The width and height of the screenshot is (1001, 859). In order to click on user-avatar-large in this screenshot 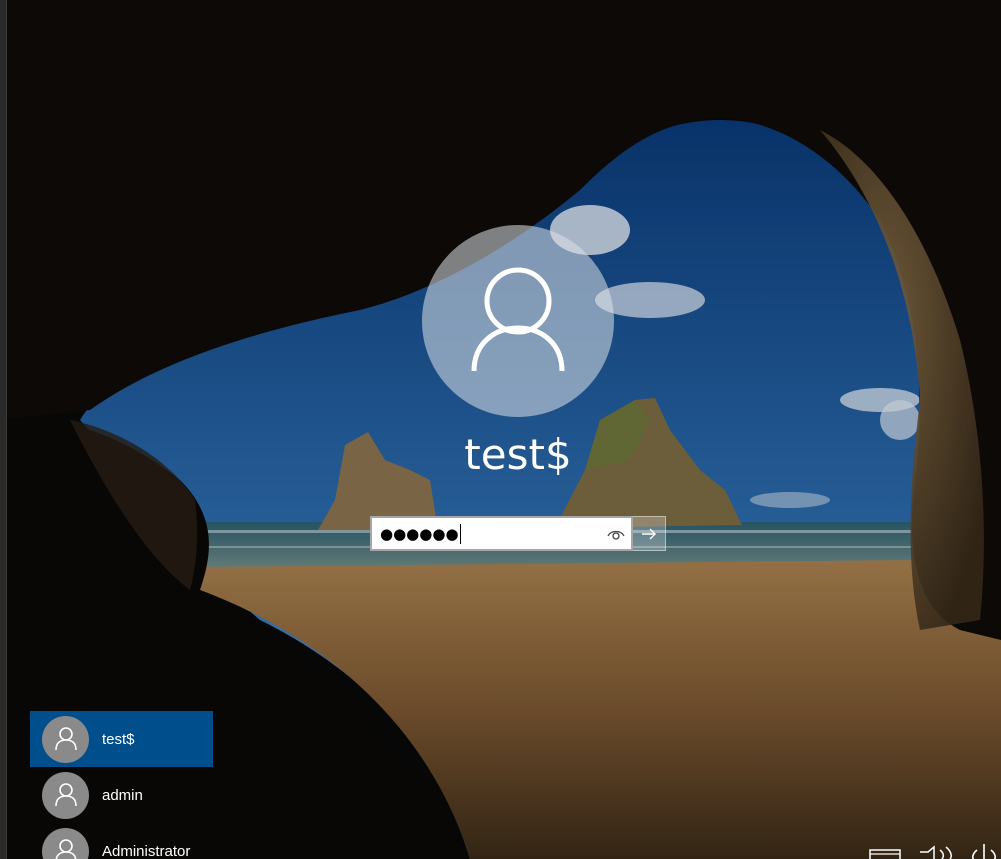, I will do `click(518, 321)`.